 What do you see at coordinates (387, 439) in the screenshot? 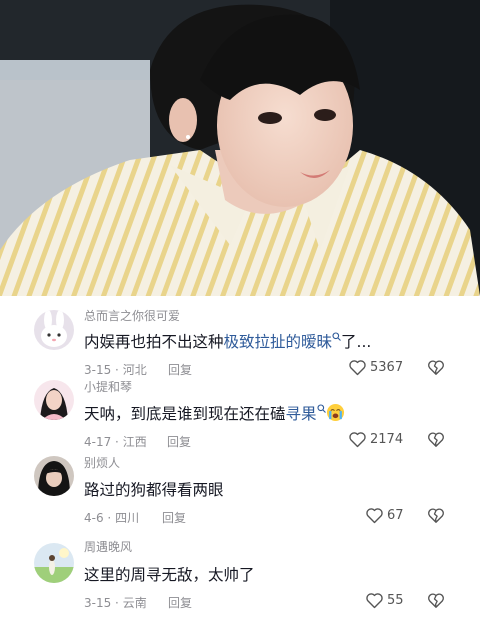
I see `like-count: 2174` at bounding box center [387, 439].